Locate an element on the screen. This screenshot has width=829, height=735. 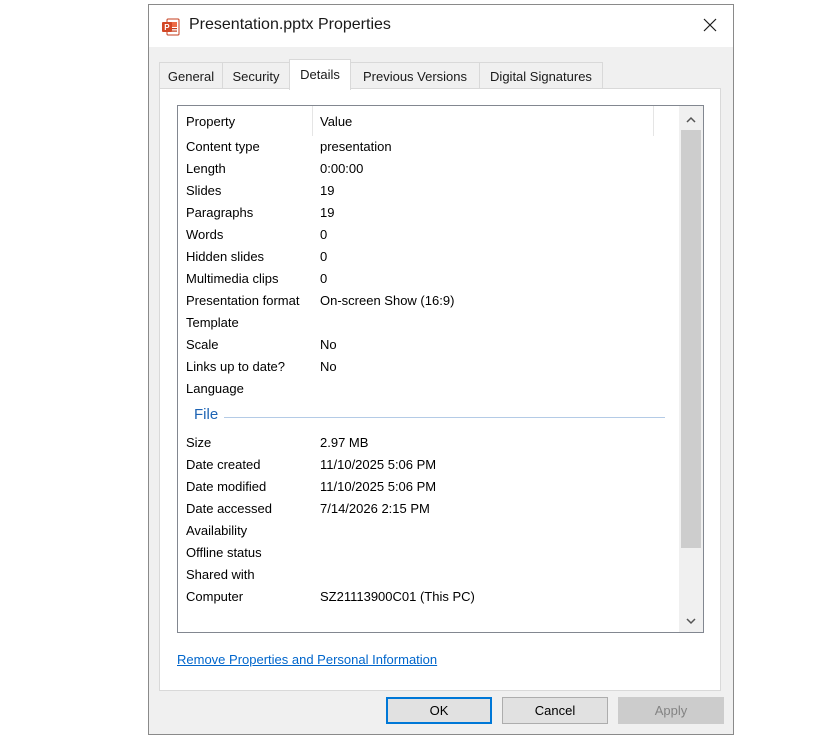
group-header-file: File is located at coordinates (428, 416).